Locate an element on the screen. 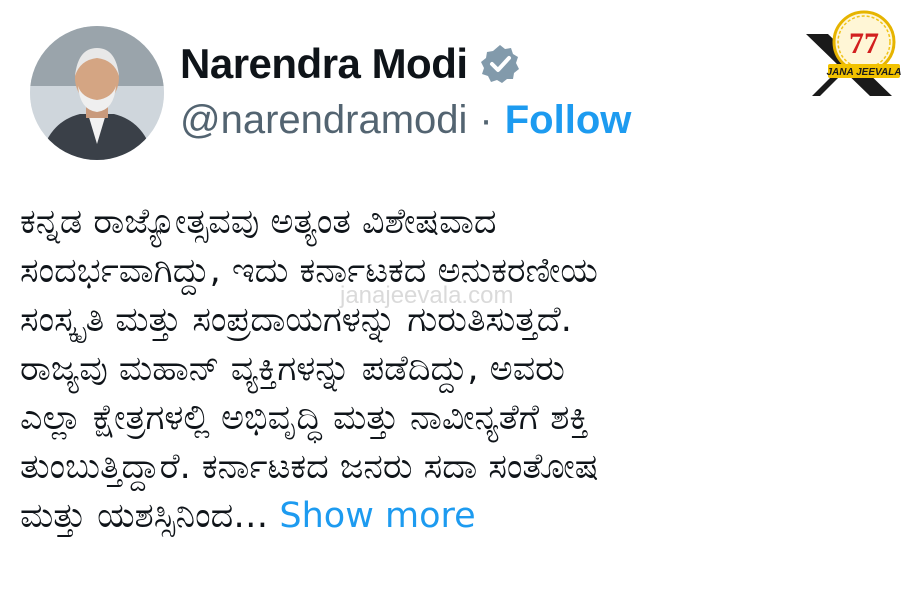 The image size is (908, 596). jana-jeevala-logo: 77 JANA JEEVALA is located at coordinates (853, 52).